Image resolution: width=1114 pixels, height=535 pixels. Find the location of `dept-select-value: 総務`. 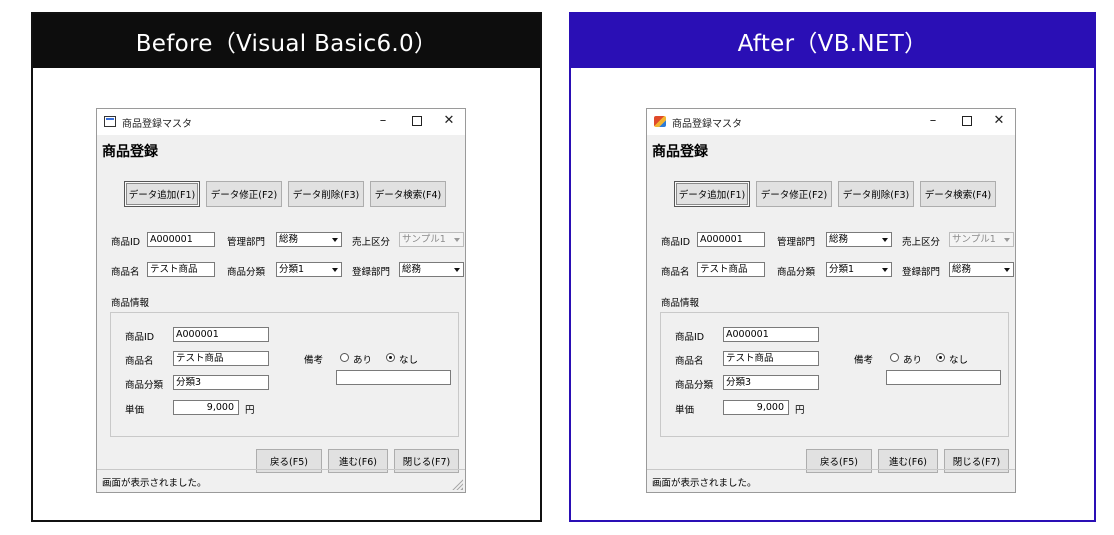

dept-select-value: 総務 is located at coordinates (289, 239).